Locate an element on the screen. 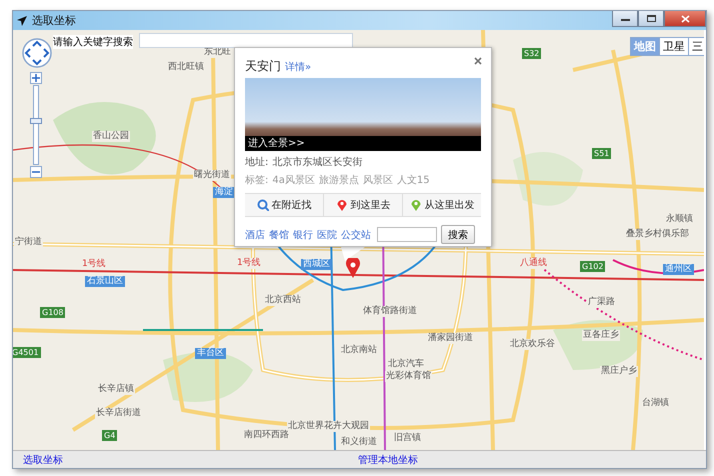 Image resolution: width=714 pixels, height=476 pixels. place-label: 和义街道 is located at coordinates (359, 442).